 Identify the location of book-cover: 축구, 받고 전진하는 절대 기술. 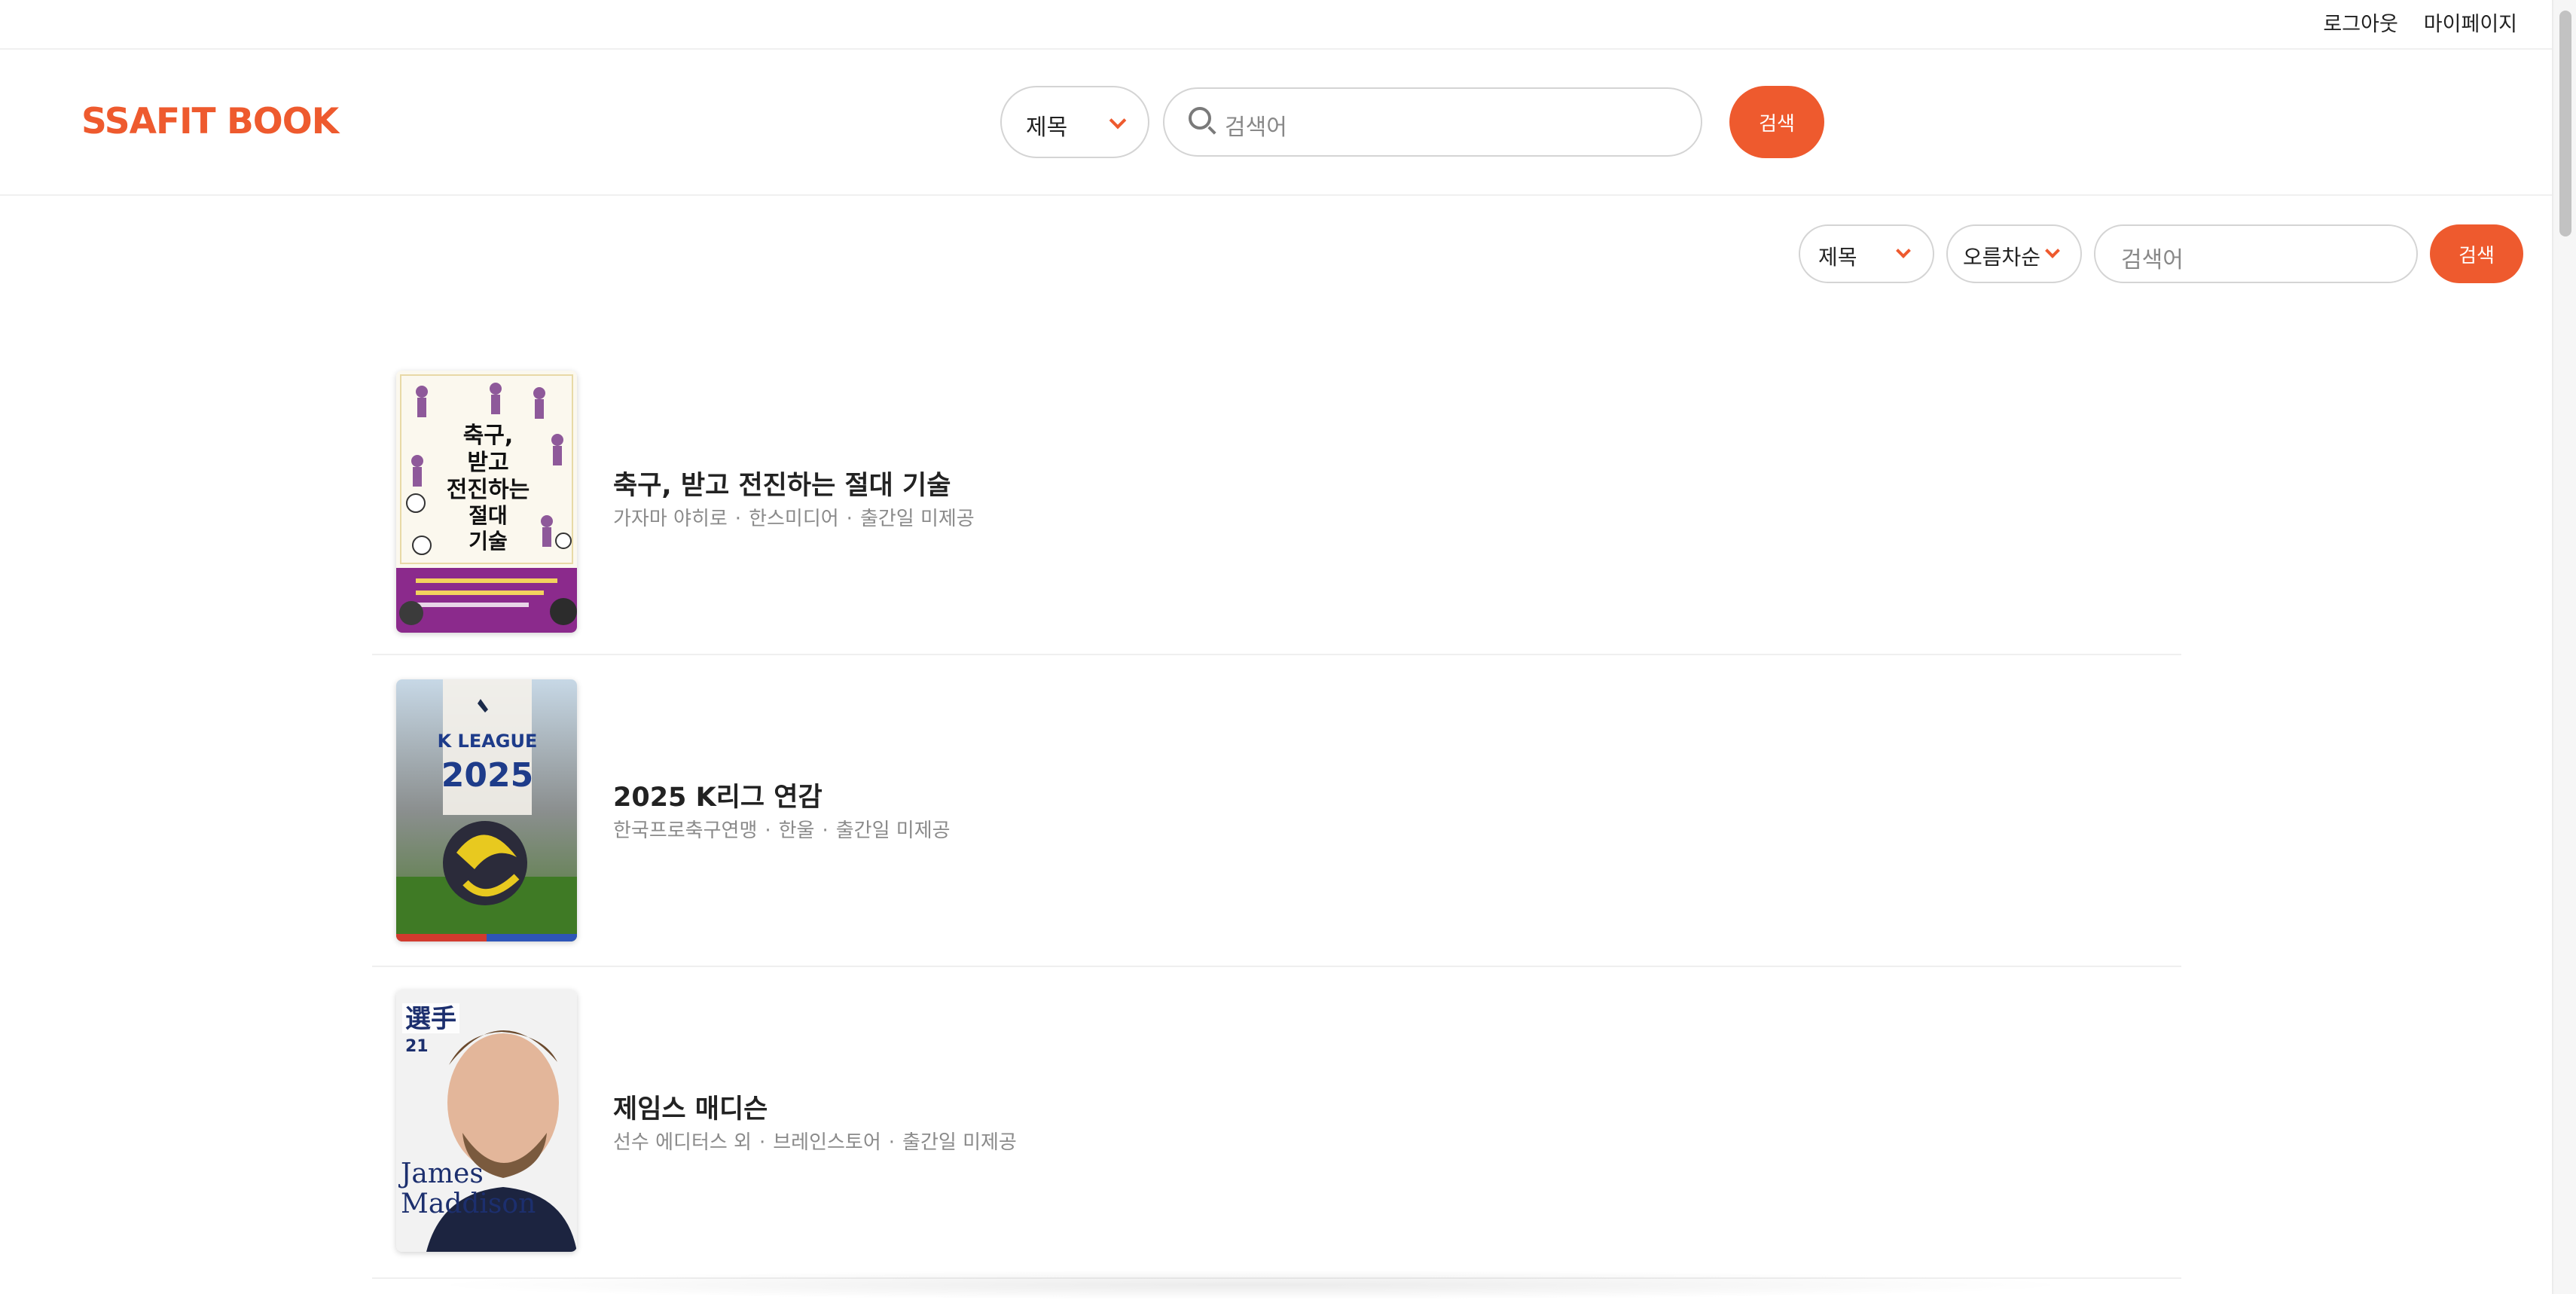
(487, 502).